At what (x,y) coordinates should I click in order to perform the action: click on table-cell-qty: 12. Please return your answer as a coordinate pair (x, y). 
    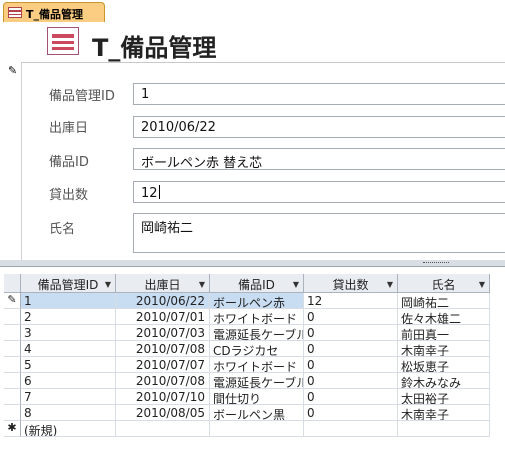
    Looking at the image, I should click on (351, 301).